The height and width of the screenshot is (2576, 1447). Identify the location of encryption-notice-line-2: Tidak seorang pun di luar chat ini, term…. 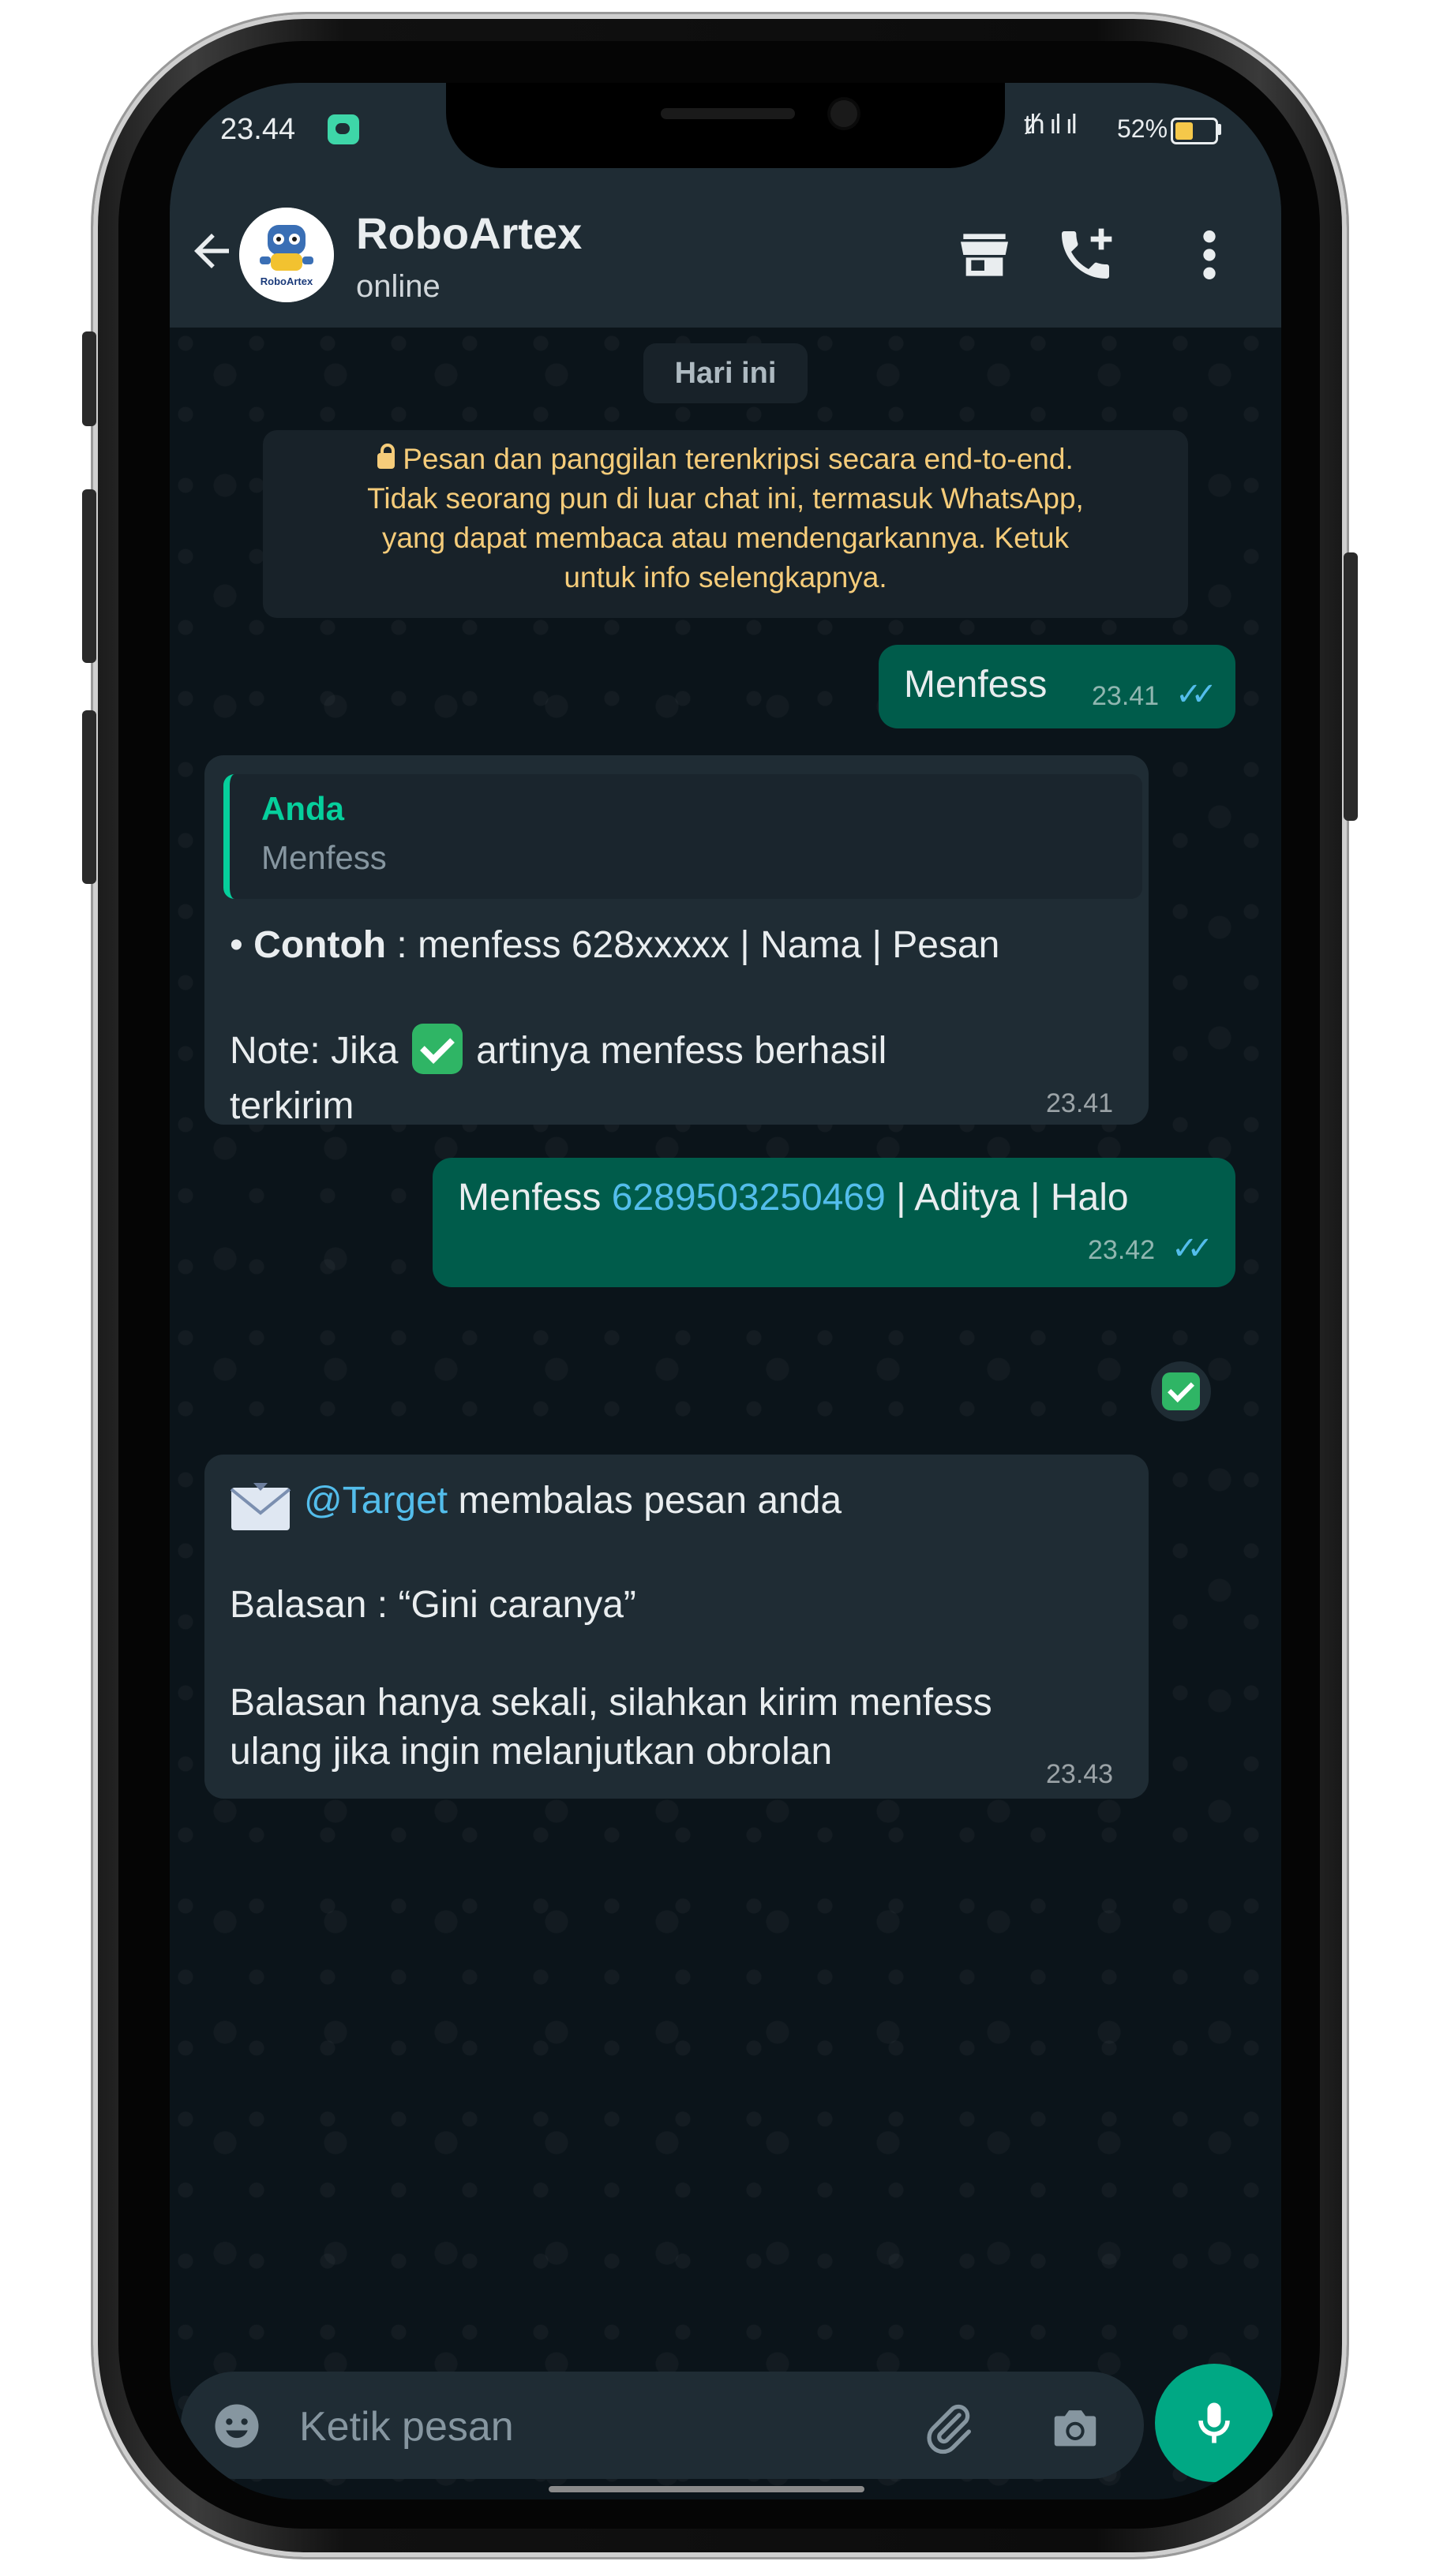
(725, 498).